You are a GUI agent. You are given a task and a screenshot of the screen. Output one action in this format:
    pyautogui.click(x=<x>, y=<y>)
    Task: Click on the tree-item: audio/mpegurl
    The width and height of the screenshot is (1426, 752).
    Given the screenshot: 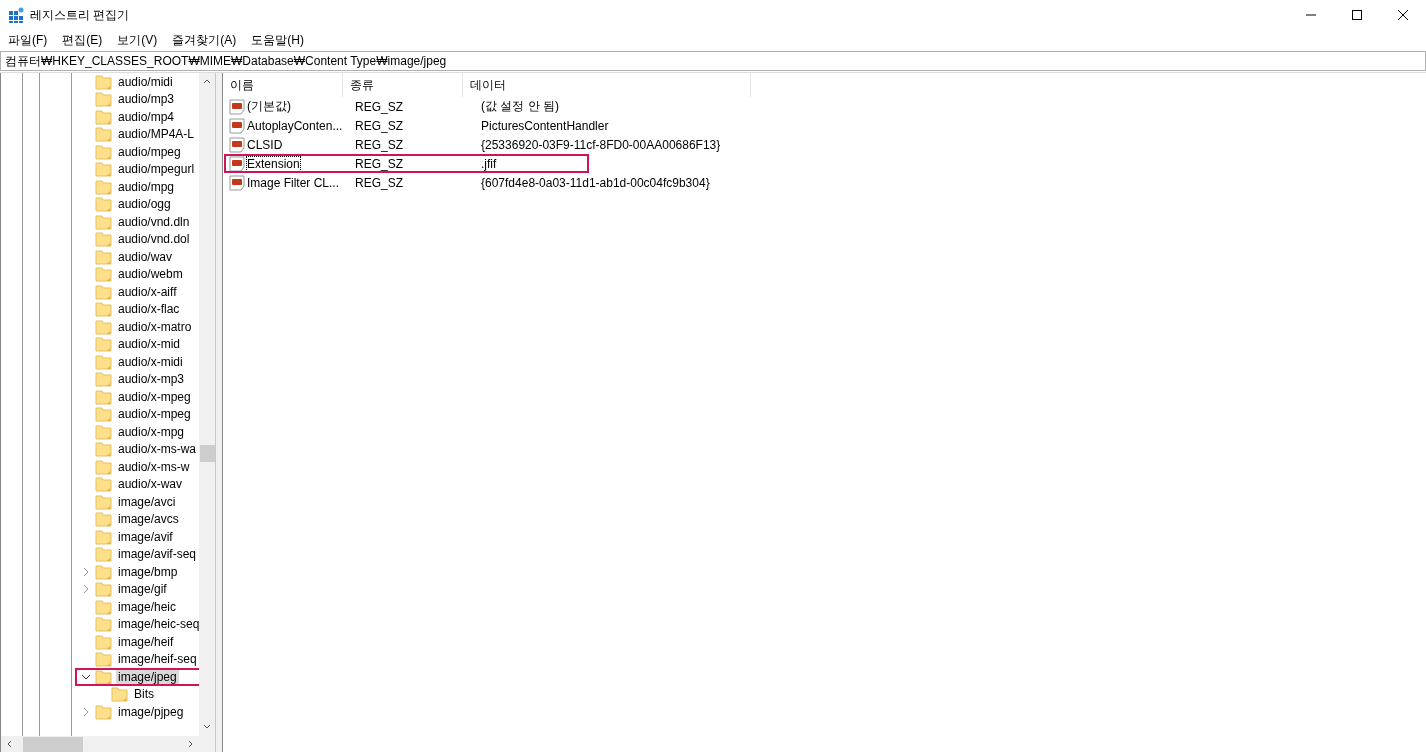 What is the action you would take?
    pyautogui.click(x=156, y=169)
    